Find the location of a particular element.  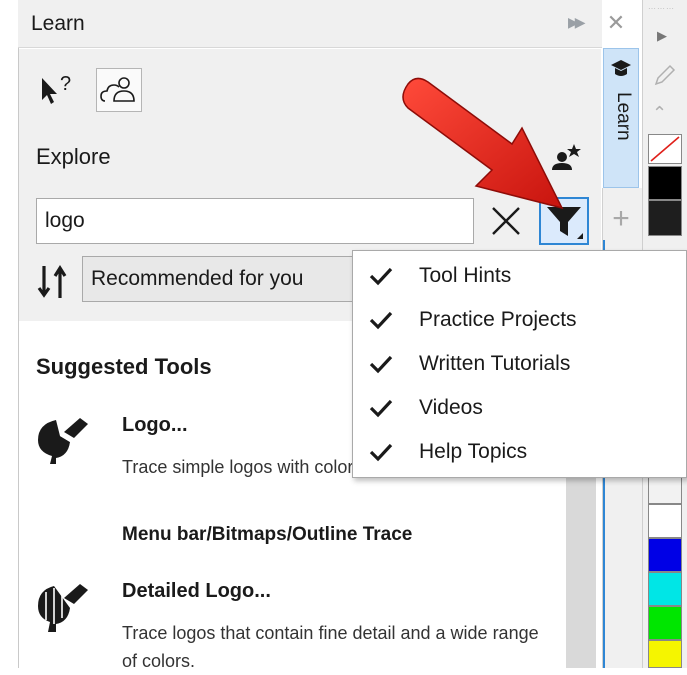

eyedropper-icon is located at coordinates (665, 75).